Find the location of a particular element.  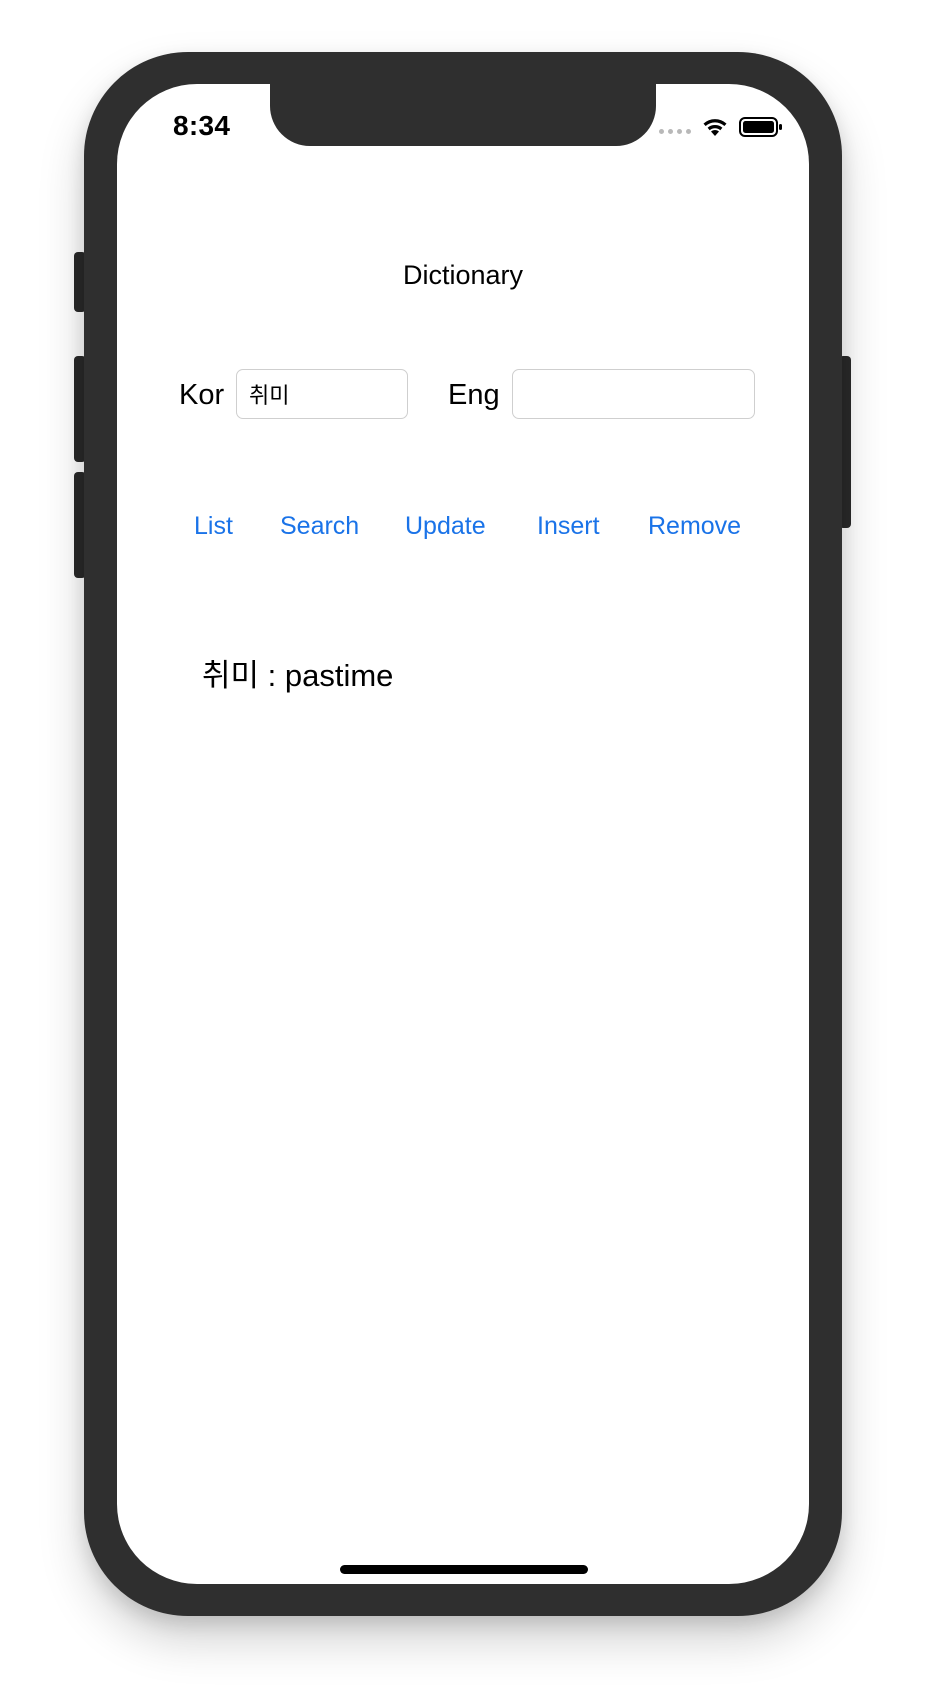

battery-icon is located at coordinates (760, 127).